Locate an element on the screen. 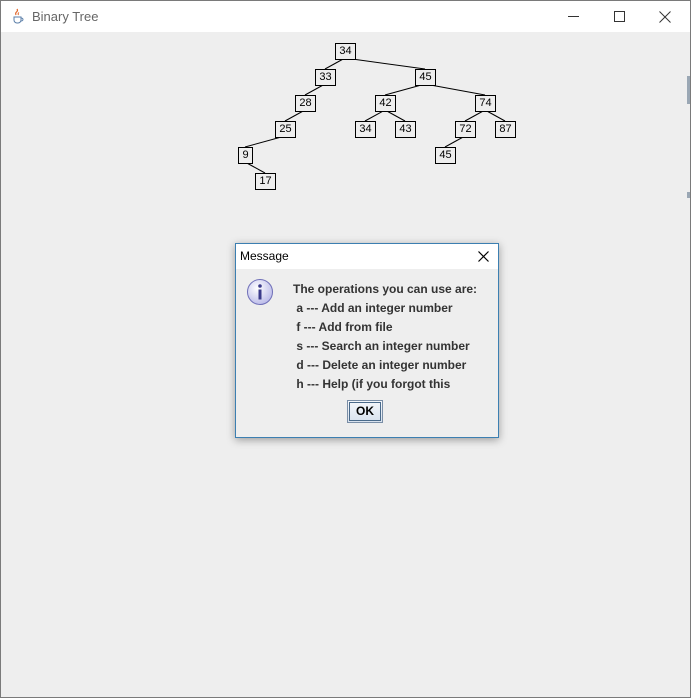 Image resolution: width=691 pixels, height=698 pixels. java-cup-icon is located at coordinates (18, 16).